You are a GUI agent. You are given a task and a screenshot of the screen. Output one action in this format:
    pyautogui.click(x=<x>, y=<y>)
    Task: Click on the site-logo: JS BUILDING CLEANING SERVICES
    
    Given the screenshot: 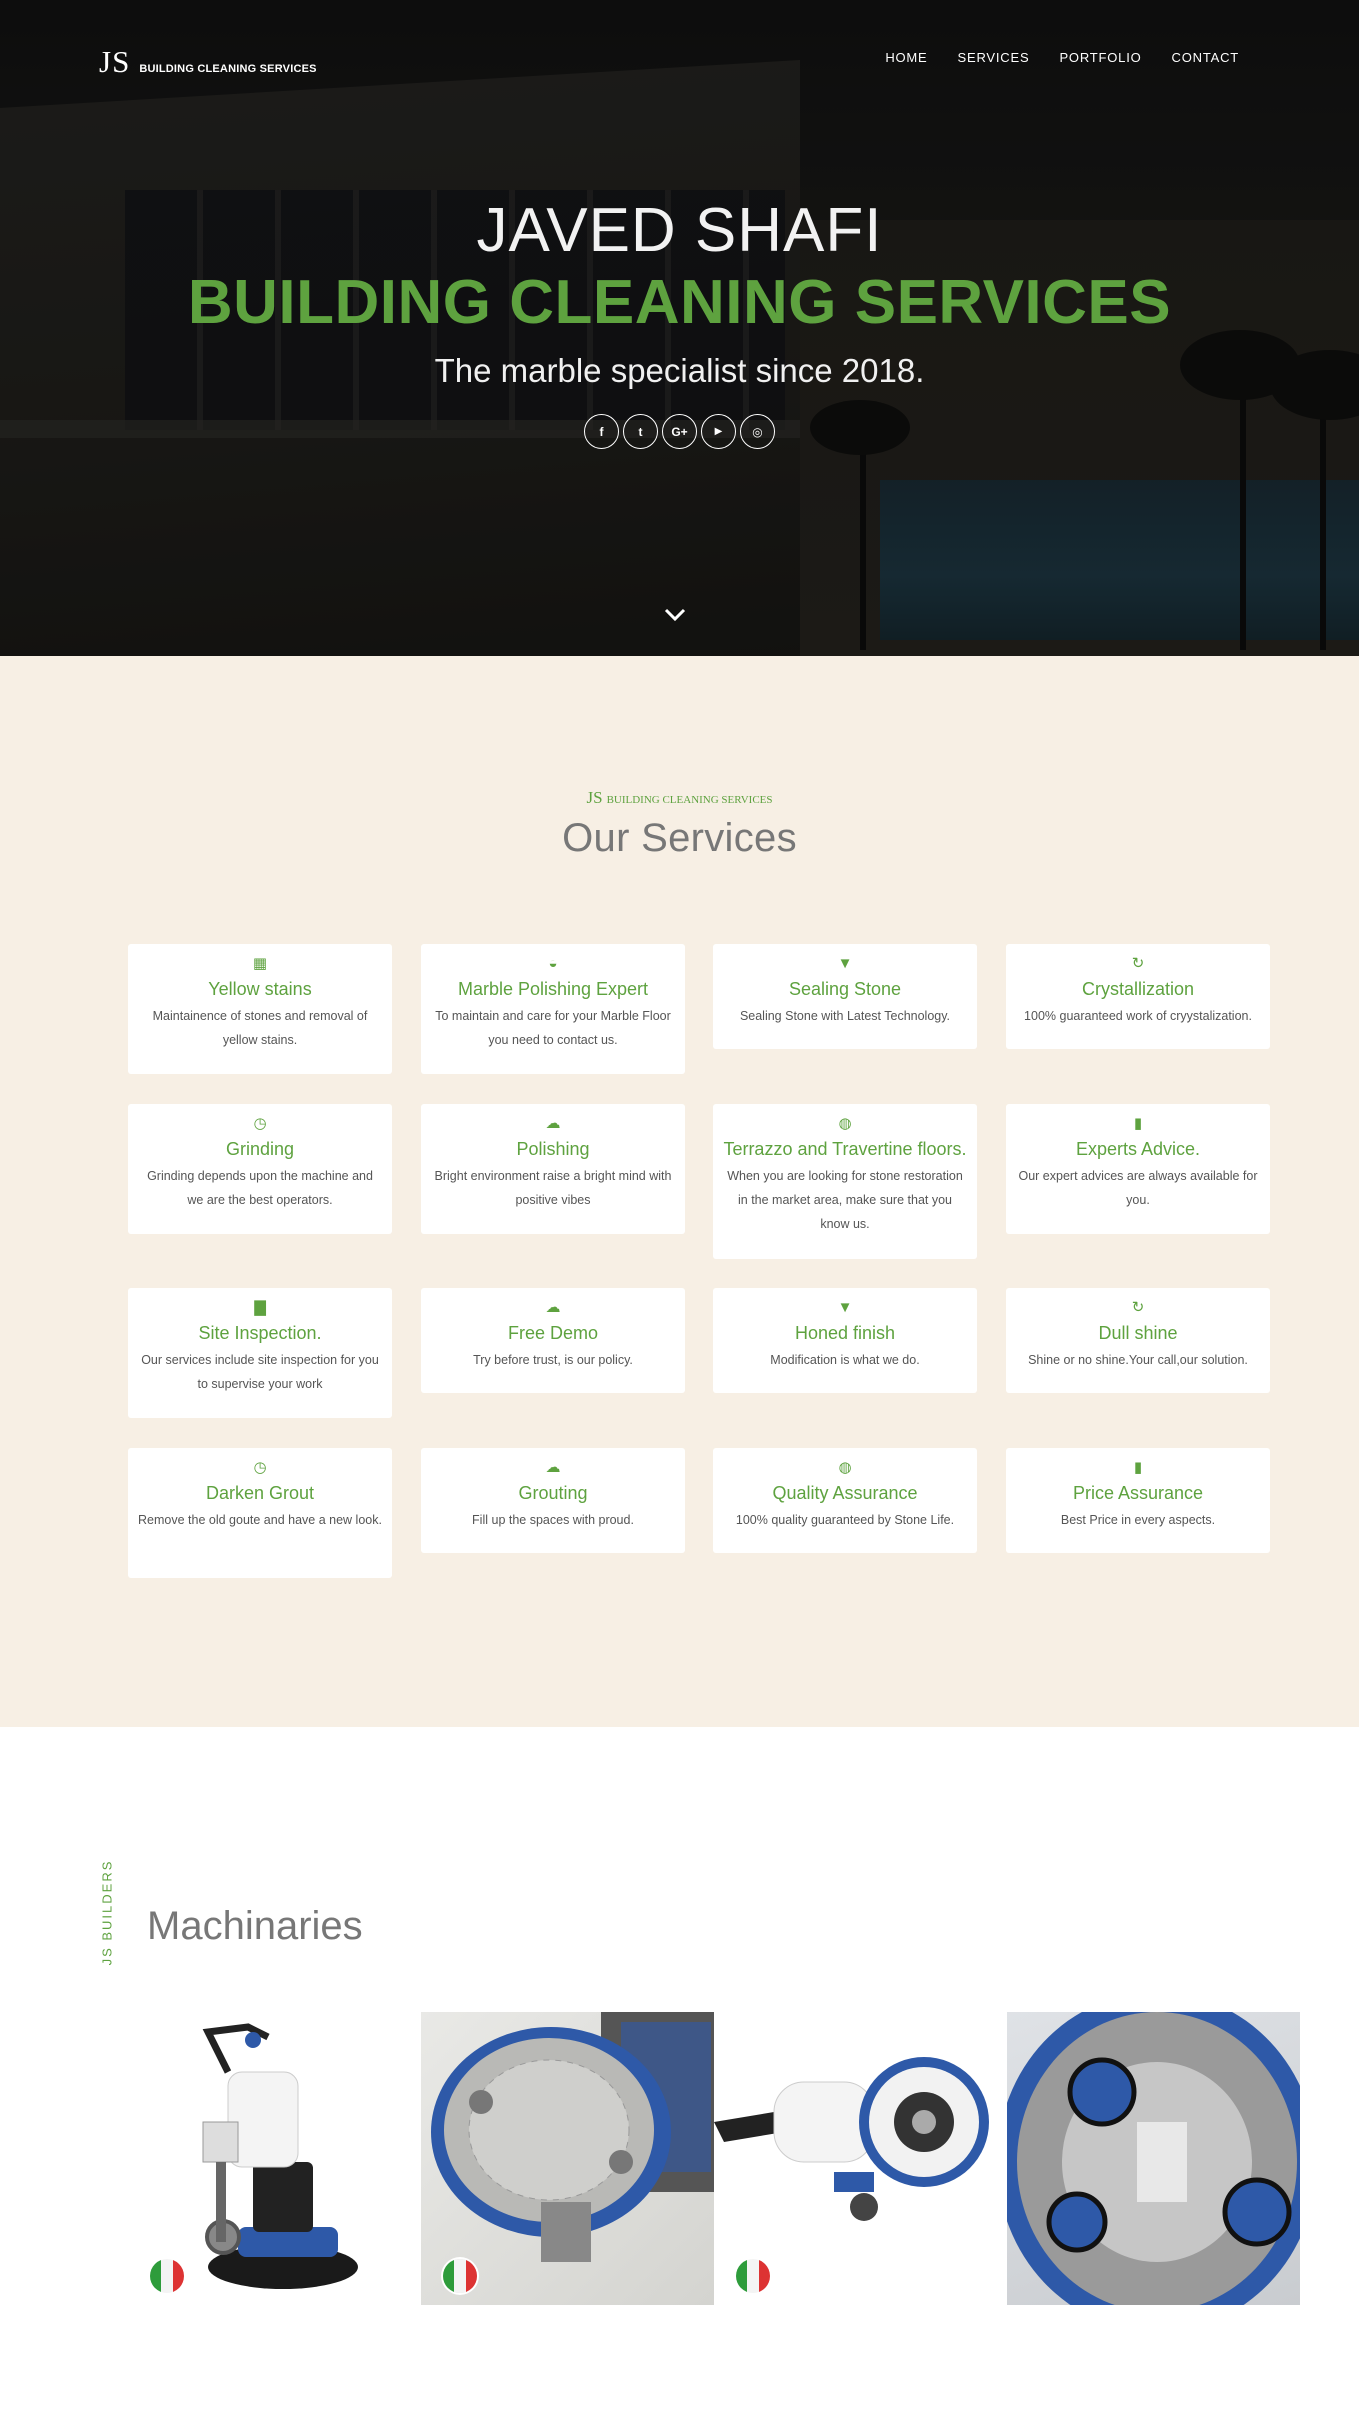 What is the action you would take?
    pyautogui.click(x=208, y=62)
    